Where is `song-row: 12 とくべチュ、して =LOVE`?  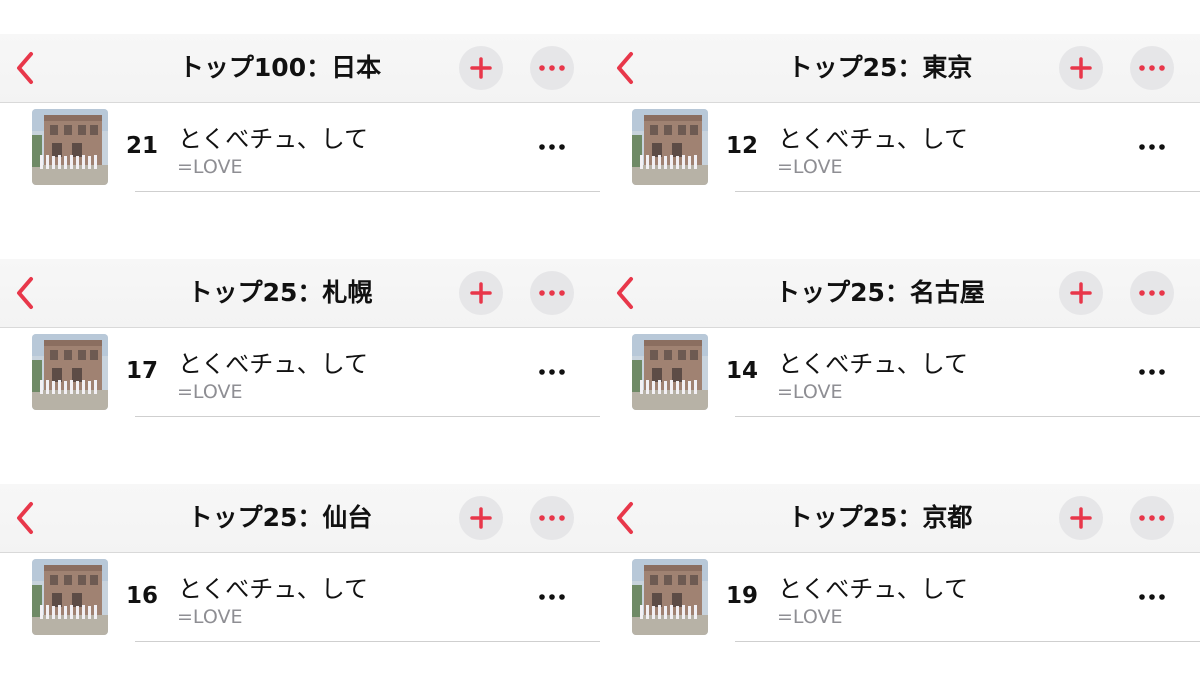 song-row: 12 とくべチュ、して =LOVE is located at coordinates (900, 147).